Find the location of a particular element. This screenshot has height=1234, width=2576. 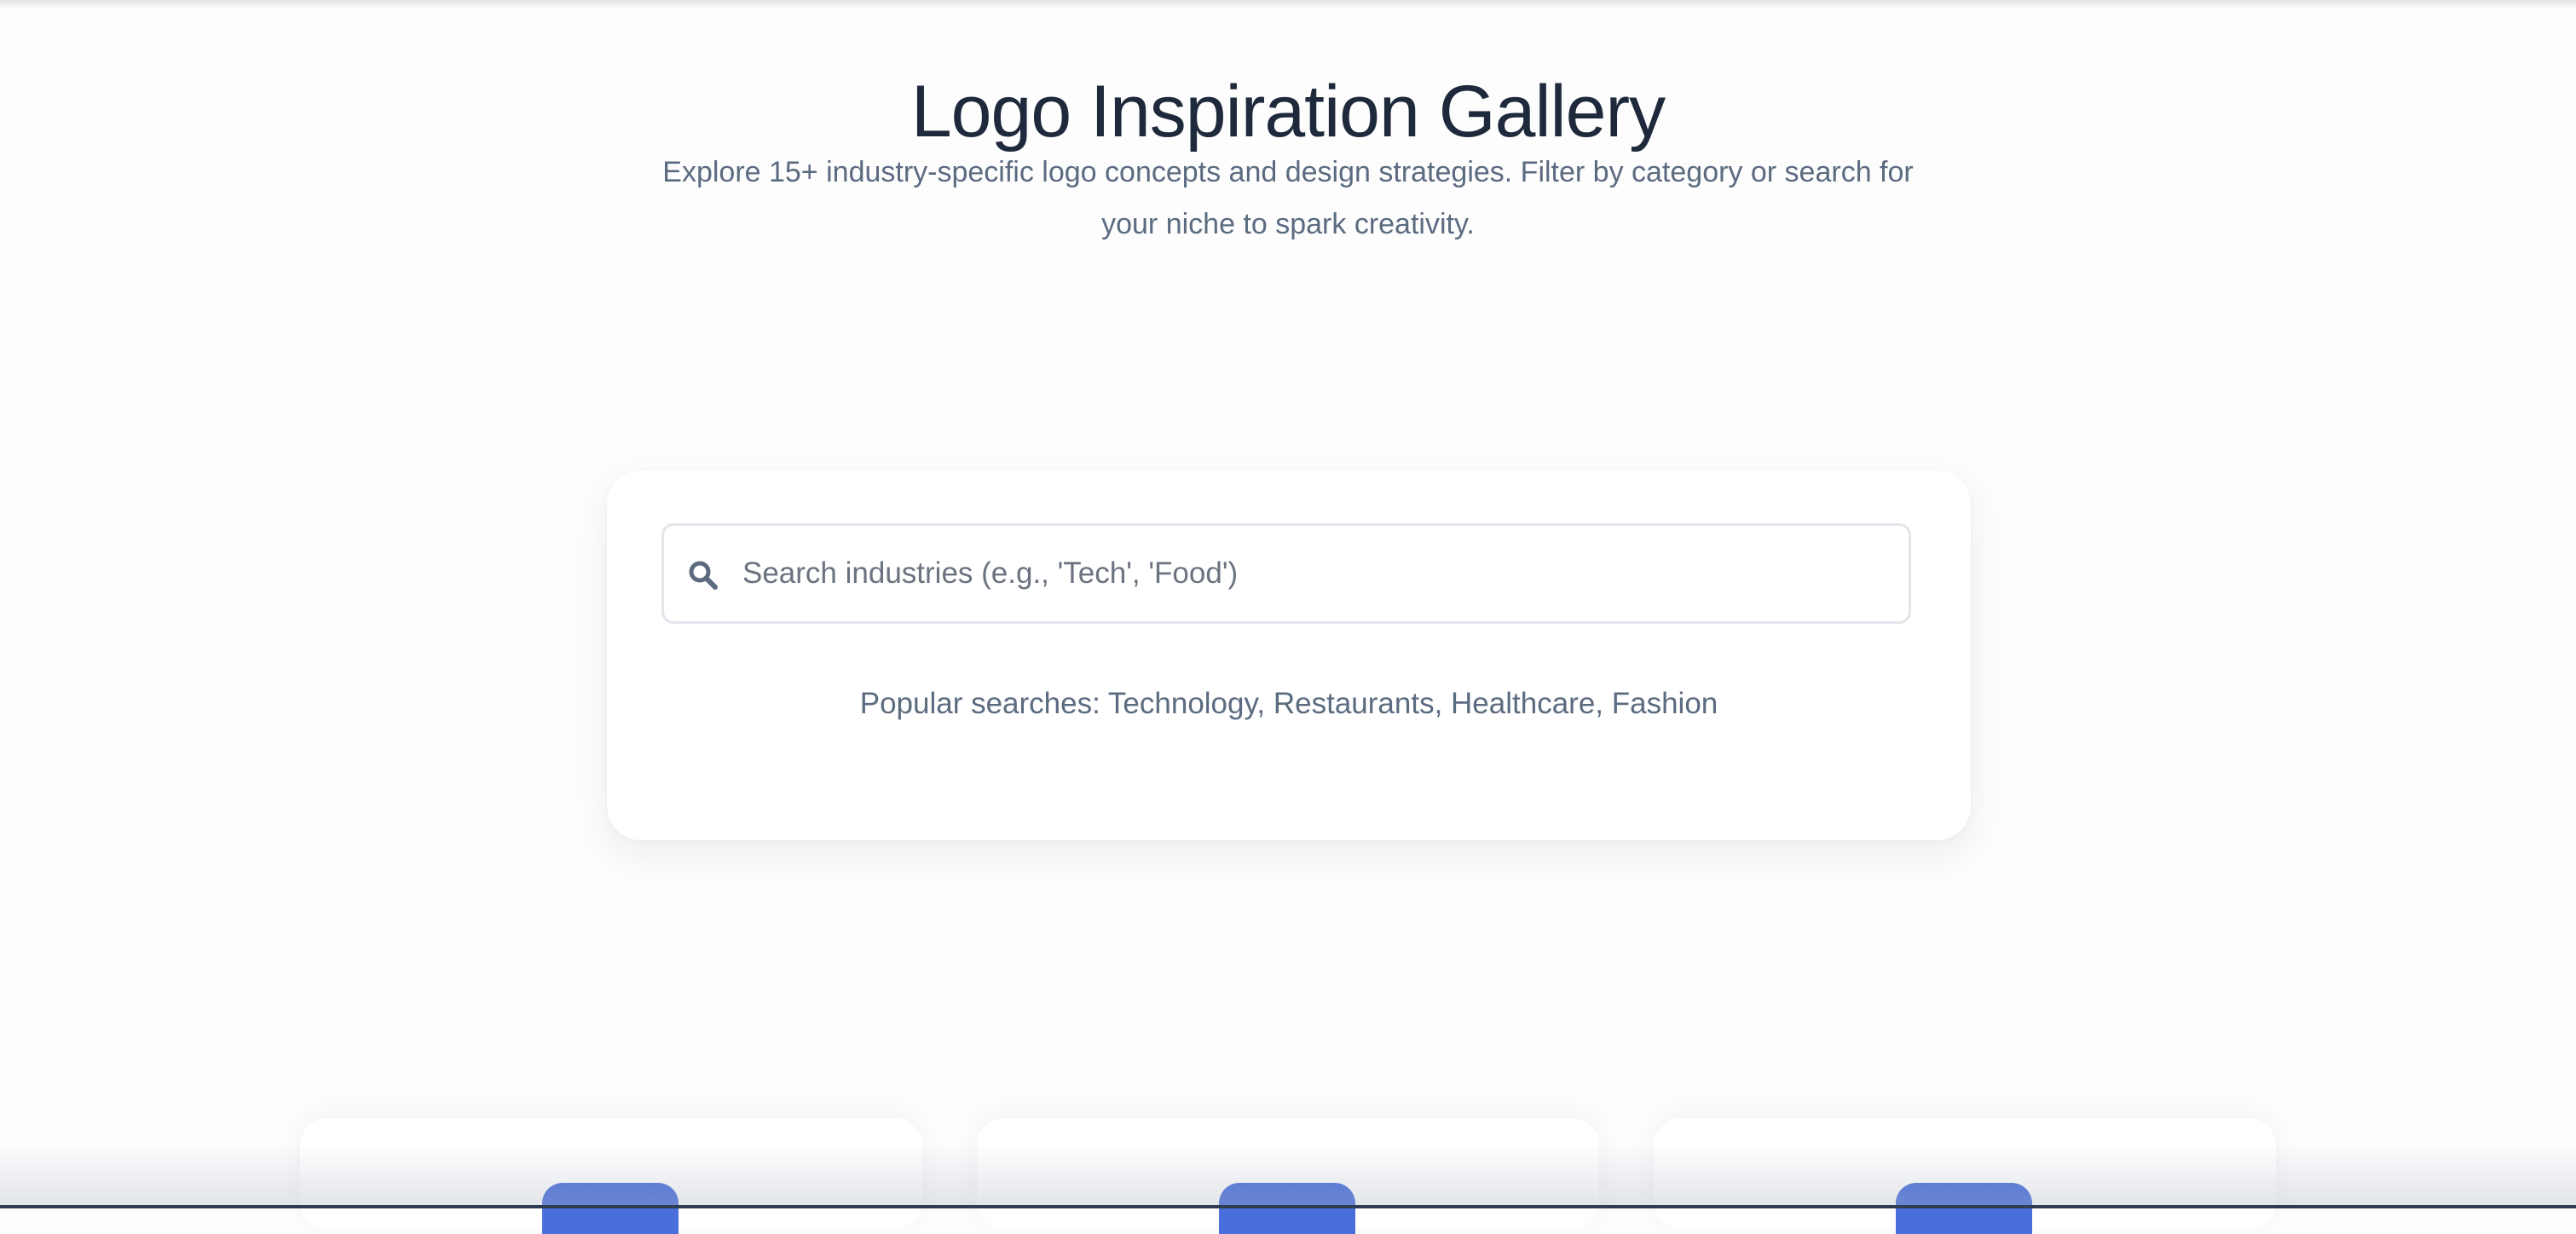

window-bottom-edge is located at coordinates (1288, 1206).